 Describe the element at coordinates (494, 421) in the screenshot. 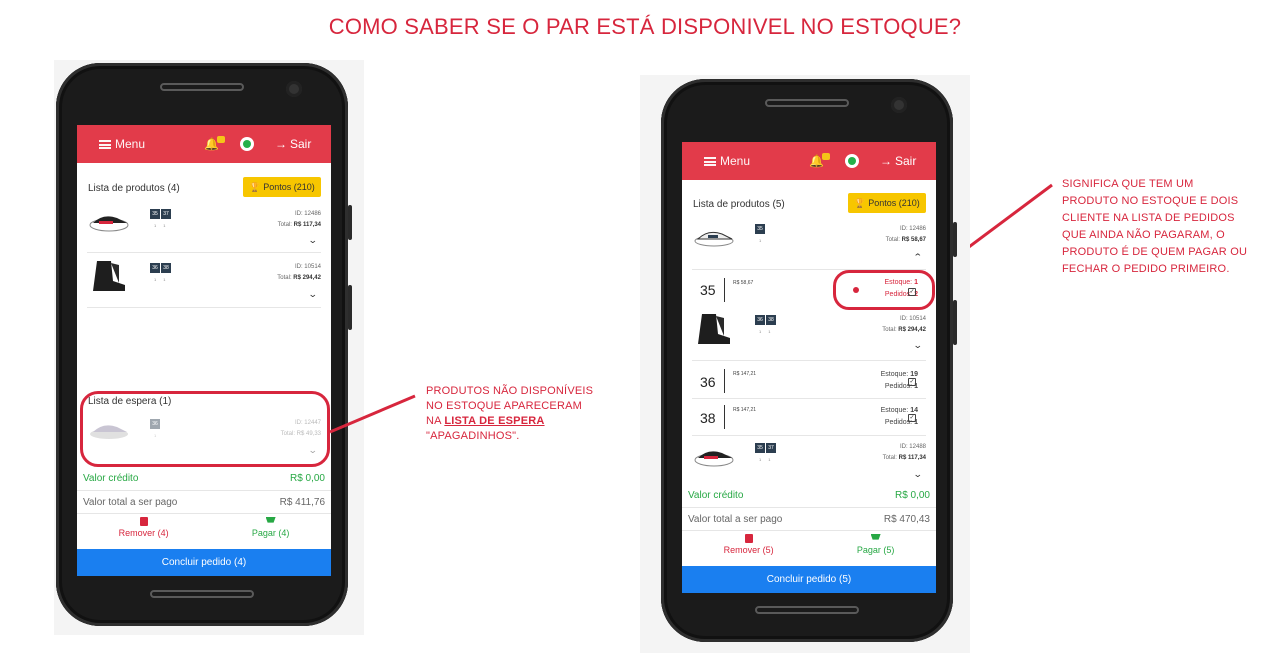

I see `waiting-list-emphasis: LISTA DE ESPERA` at that location.